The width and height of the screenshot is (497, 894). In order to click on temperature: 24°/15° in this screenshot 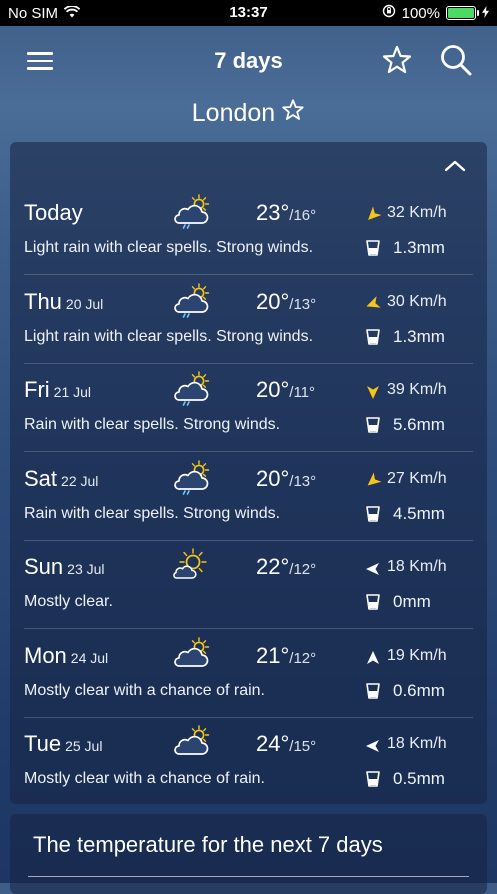, I will do `click(286, 743)`.